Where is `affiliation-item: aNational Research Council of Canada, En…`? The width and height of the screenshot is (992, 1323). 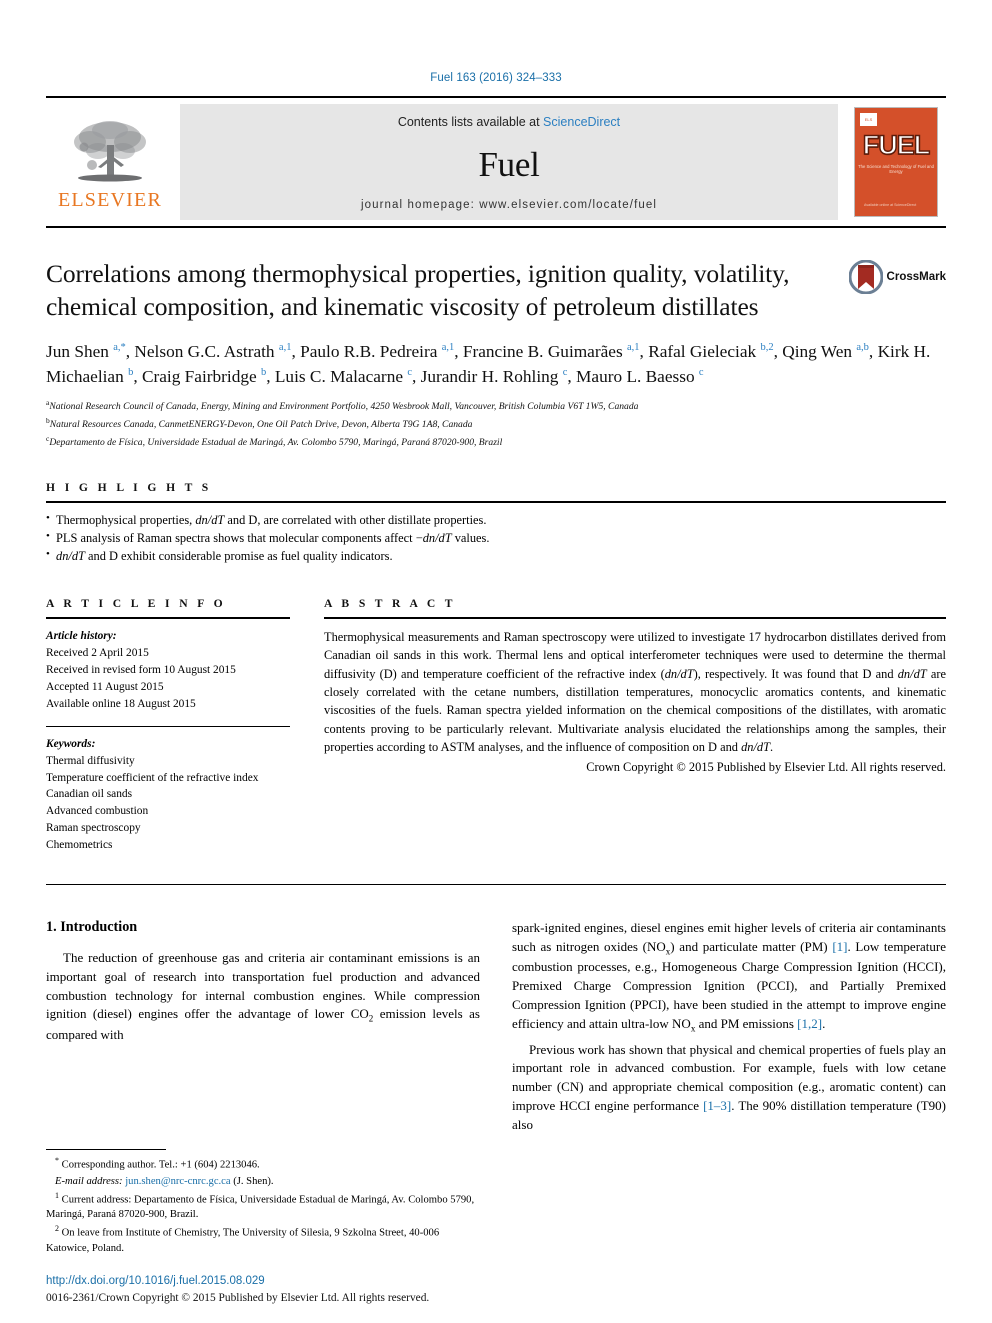 affiliation-item: aNational Research Council of Canada, En… is located at coordinates (496, 406).